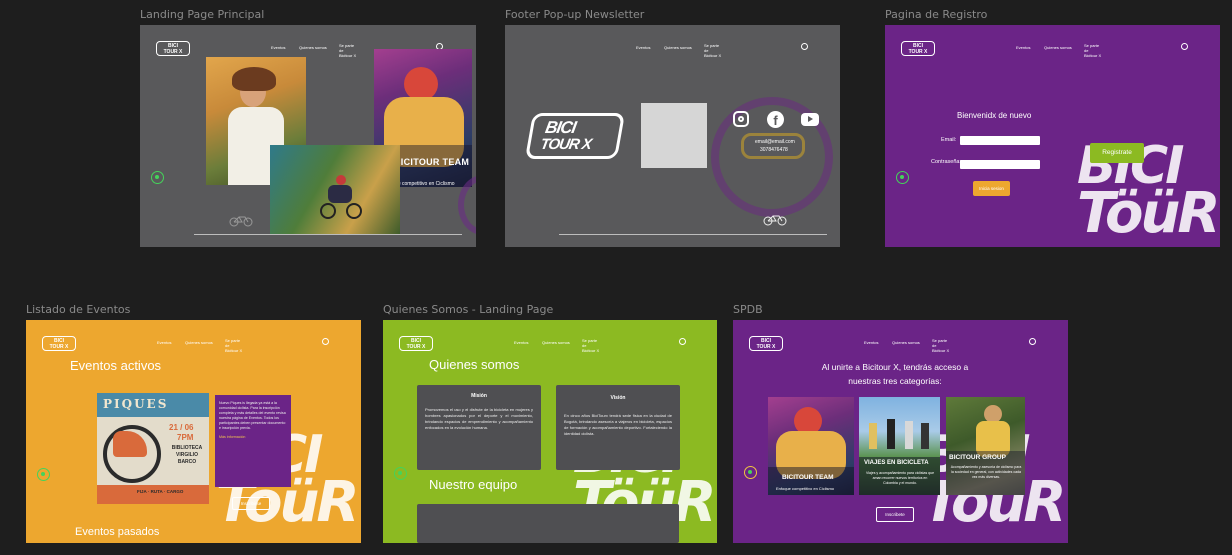 This screenshot has width=1232, height=555. Describe the element at coordinates (253, 437) in the screenshot. I see `event-more-link: Más información` at that location.